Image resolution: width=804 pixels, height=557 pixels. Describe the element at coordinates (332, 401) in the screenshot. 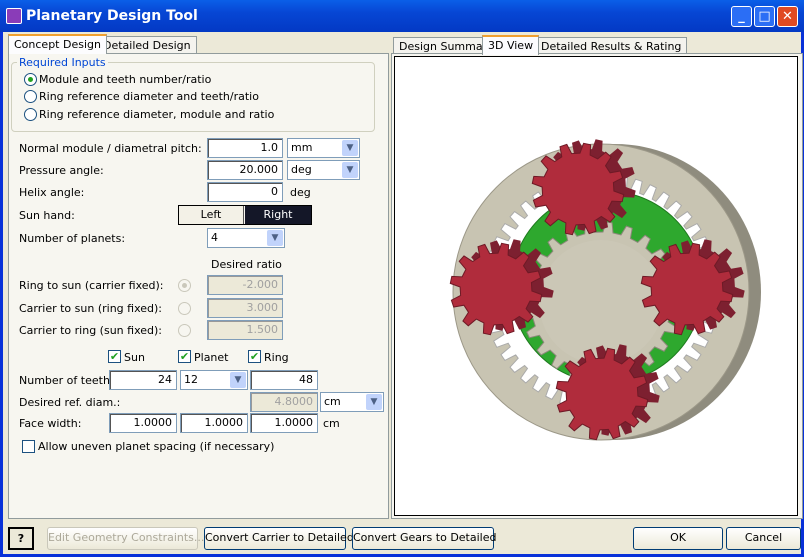

I see `select-value: cm` at that location.